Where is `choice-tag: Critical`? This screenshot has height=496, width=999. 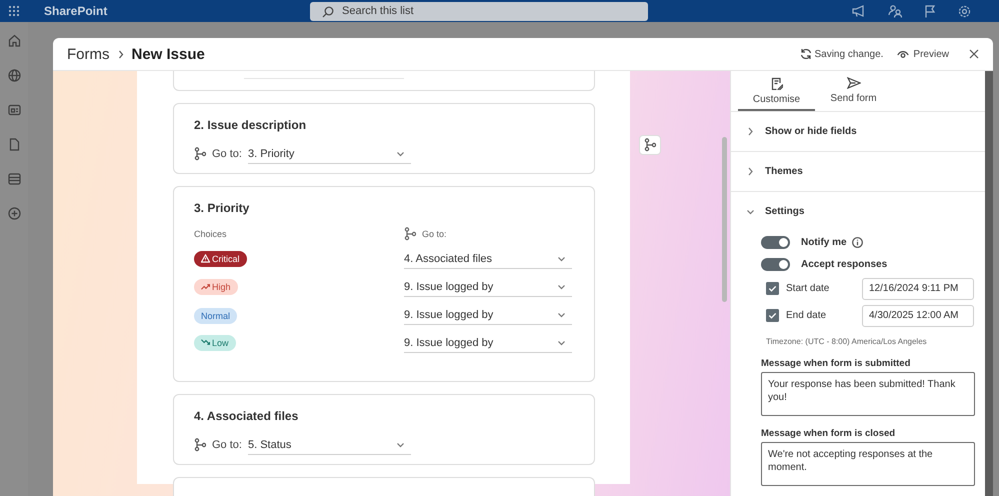 choice-tag: Critical is located at coordinates (220, 258).